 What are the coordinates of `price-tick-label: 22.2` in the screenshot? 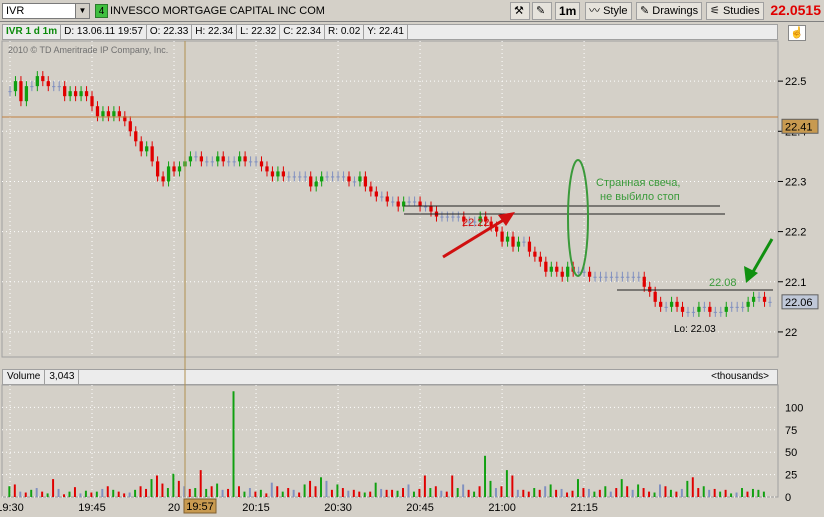 It's located at (795, 233).